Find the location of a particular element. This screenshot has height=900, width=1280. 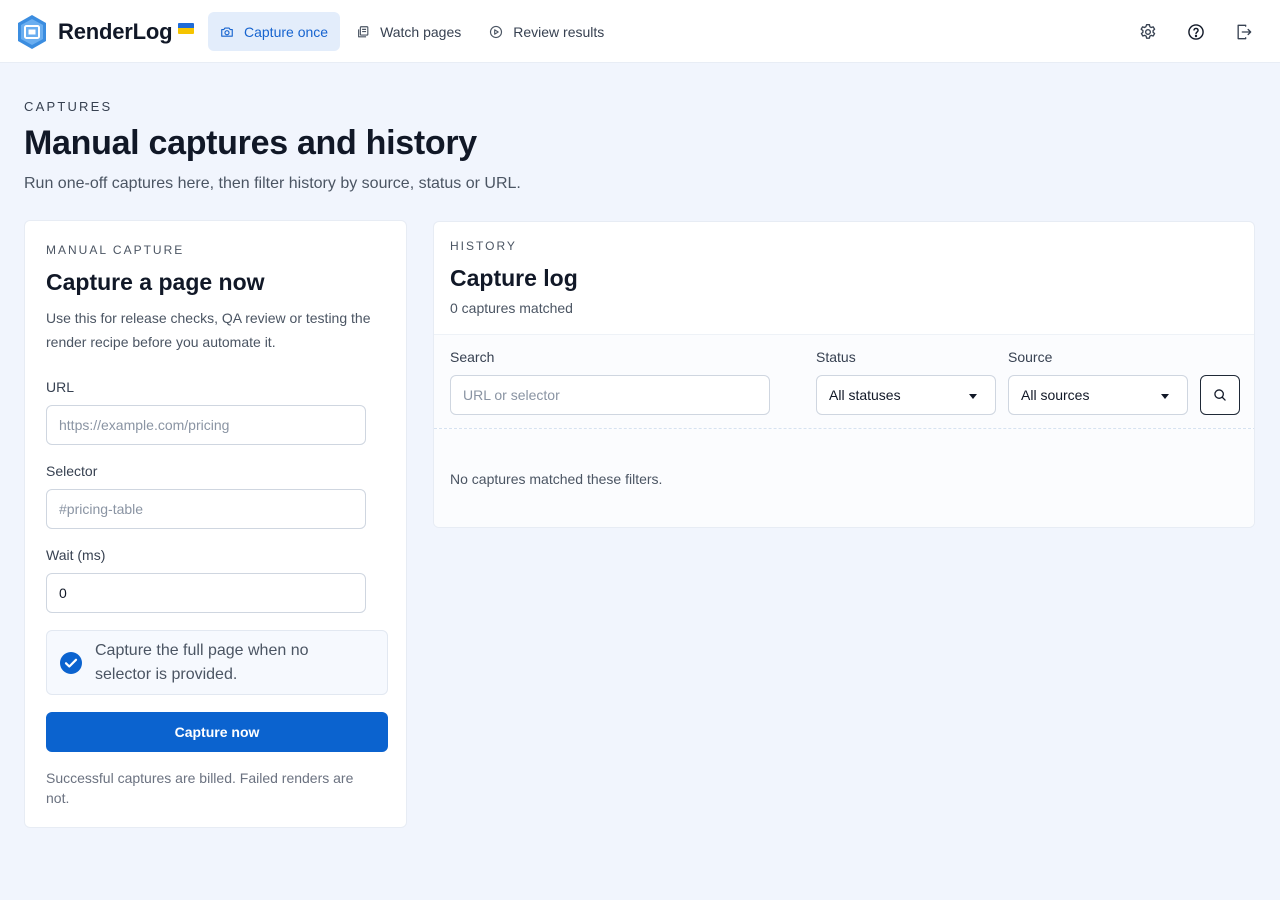

match-count: 0 captures matched is located at coordinates (511, 308).